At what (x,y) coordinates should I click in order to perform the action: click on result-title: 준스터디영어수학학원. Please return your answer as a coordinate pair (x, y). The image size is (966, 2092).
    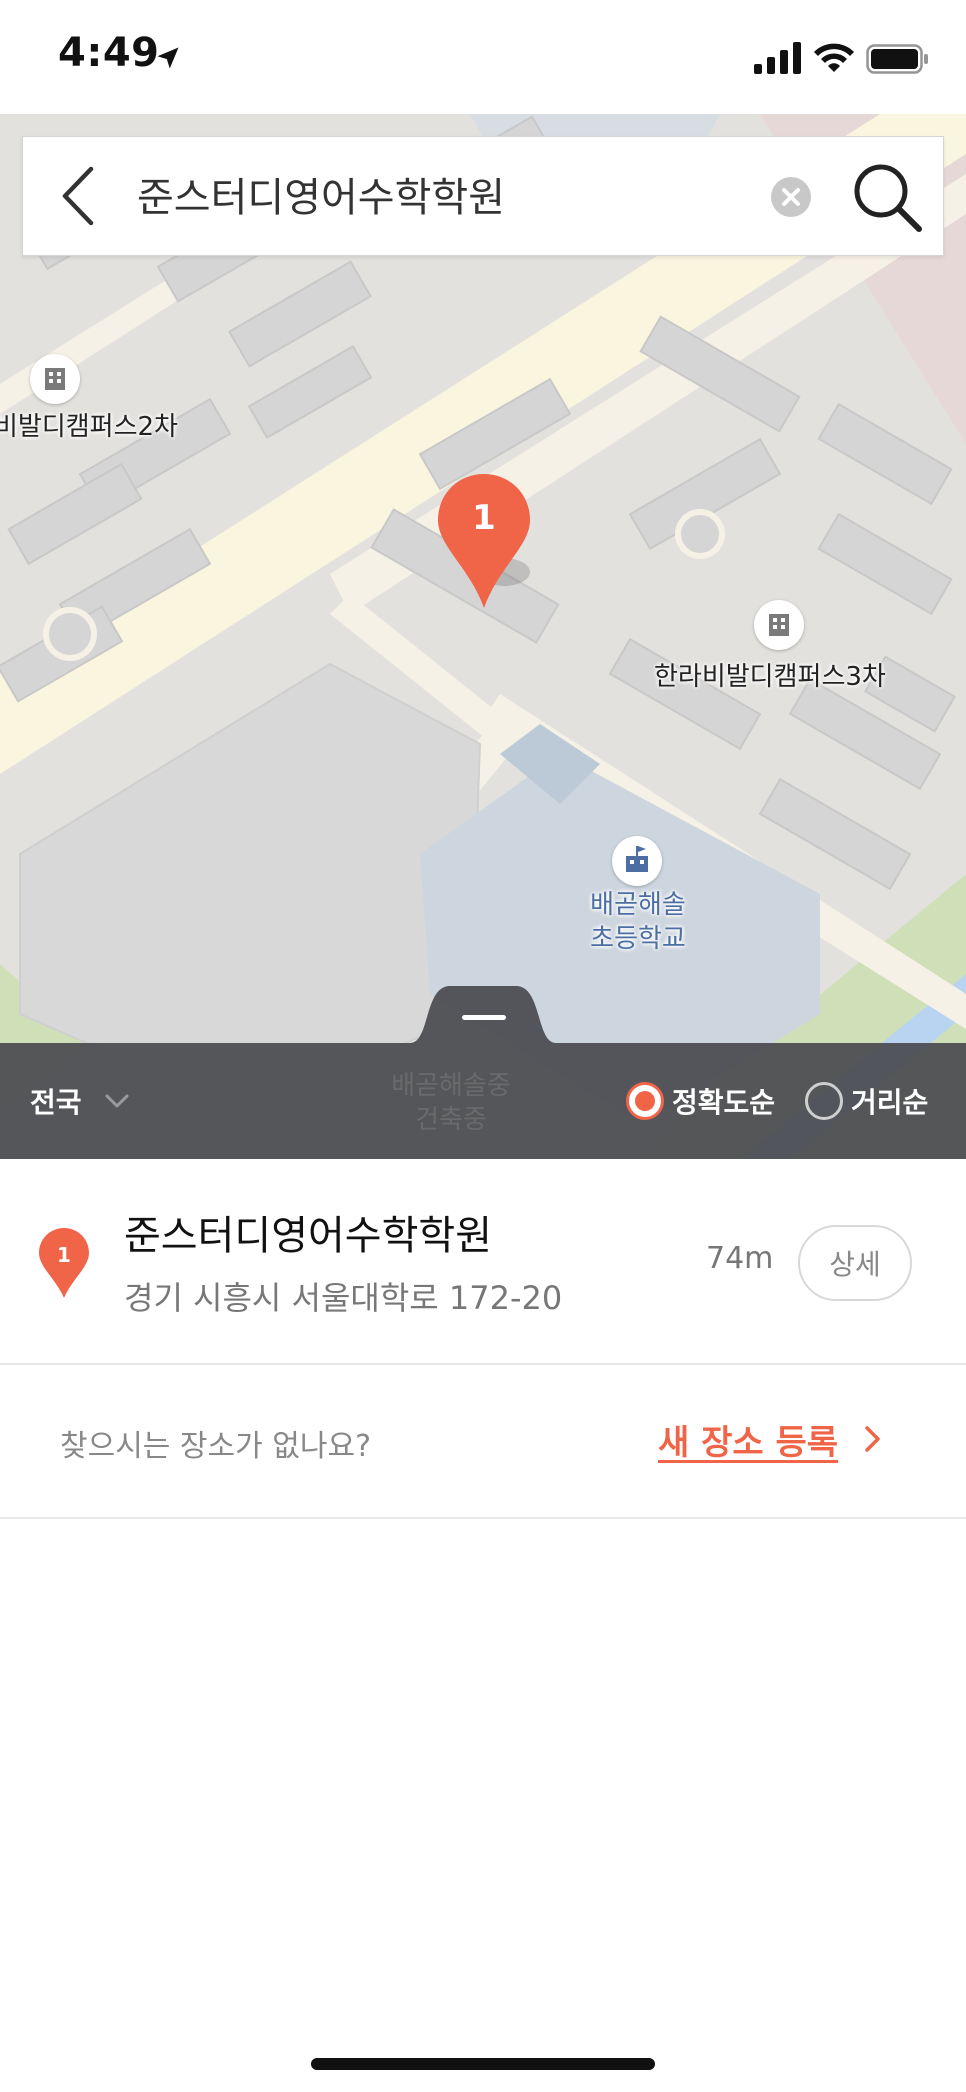
    Looking at the image, I should click on (308, 1232).